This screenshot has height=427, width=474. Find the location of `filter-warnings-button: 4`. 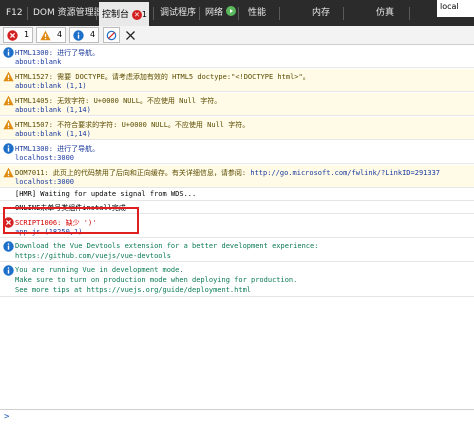

filter-warnings-button: 4 is located at coordinates (51, 35).